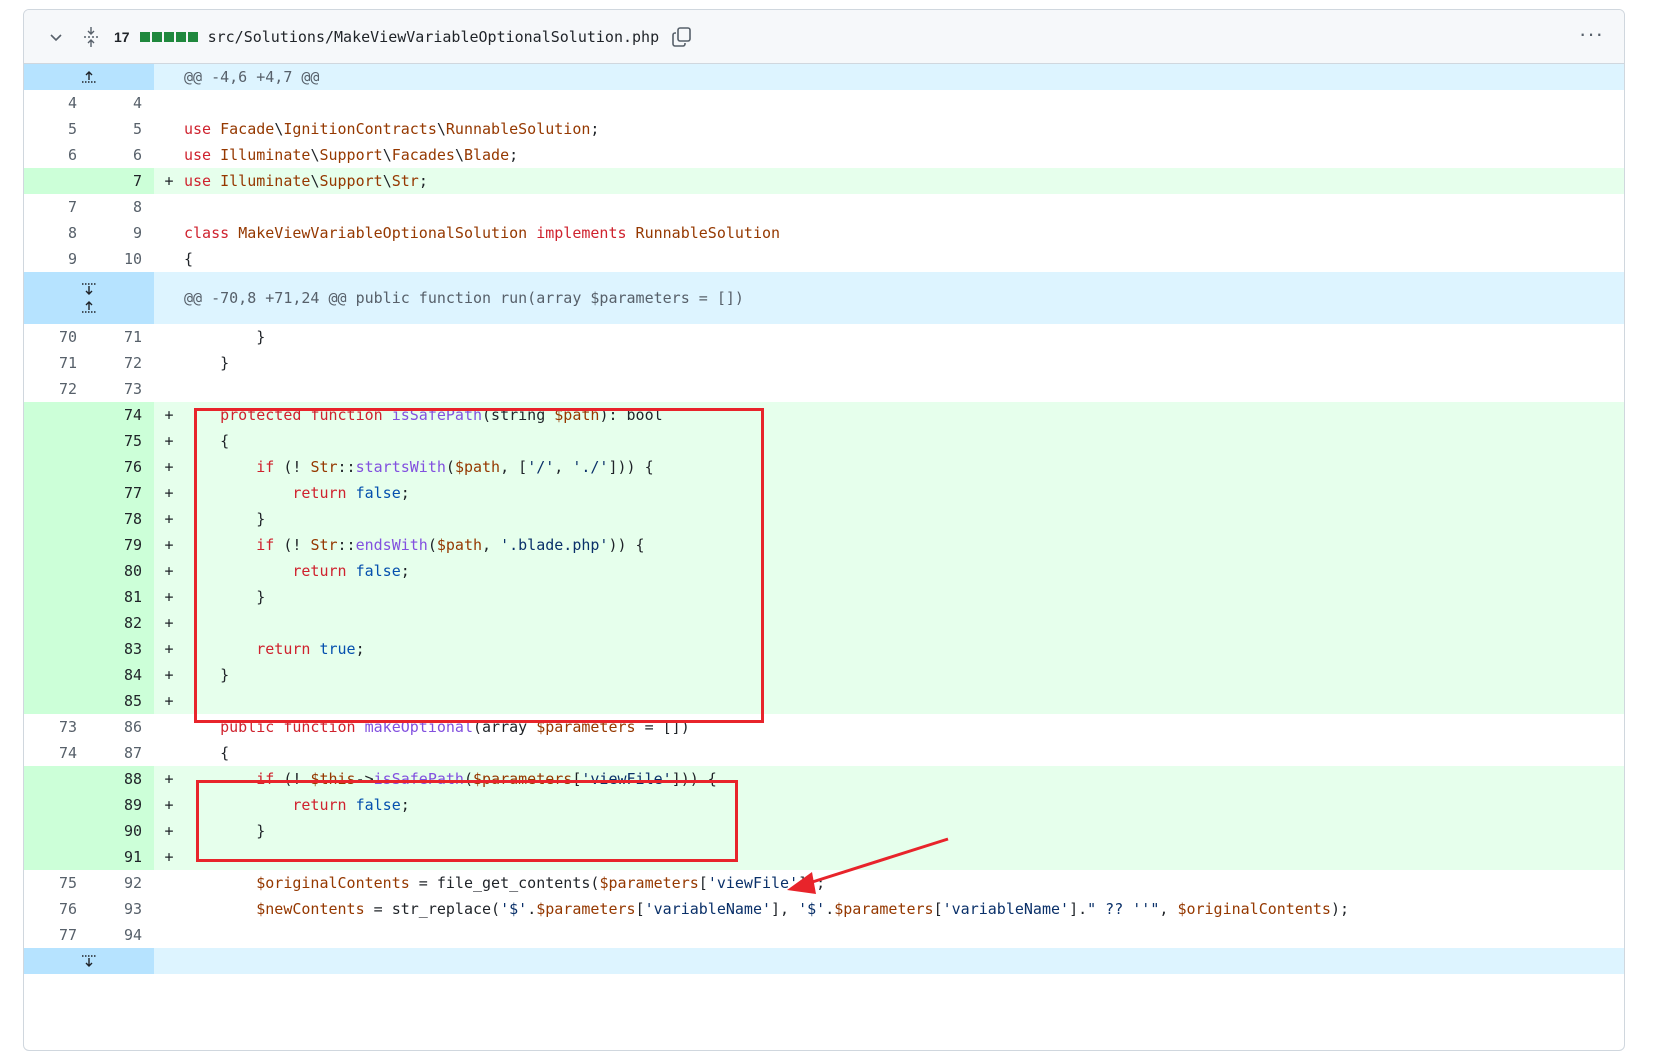 This screenshot has width=1654, height=1051. I want to click on context-line: 72 73, so click(824, 389).